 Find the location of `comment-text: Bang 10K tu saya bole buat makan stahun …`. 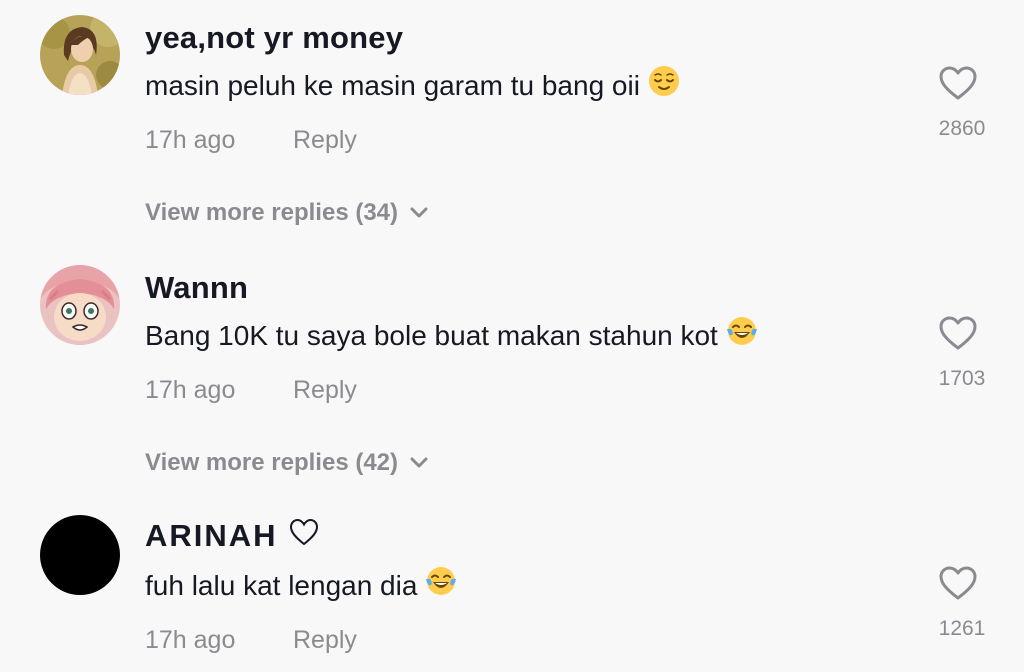

comment-text: Bang 10K tu saya bole buat makan stahun … is located at coordinates (451, 336).